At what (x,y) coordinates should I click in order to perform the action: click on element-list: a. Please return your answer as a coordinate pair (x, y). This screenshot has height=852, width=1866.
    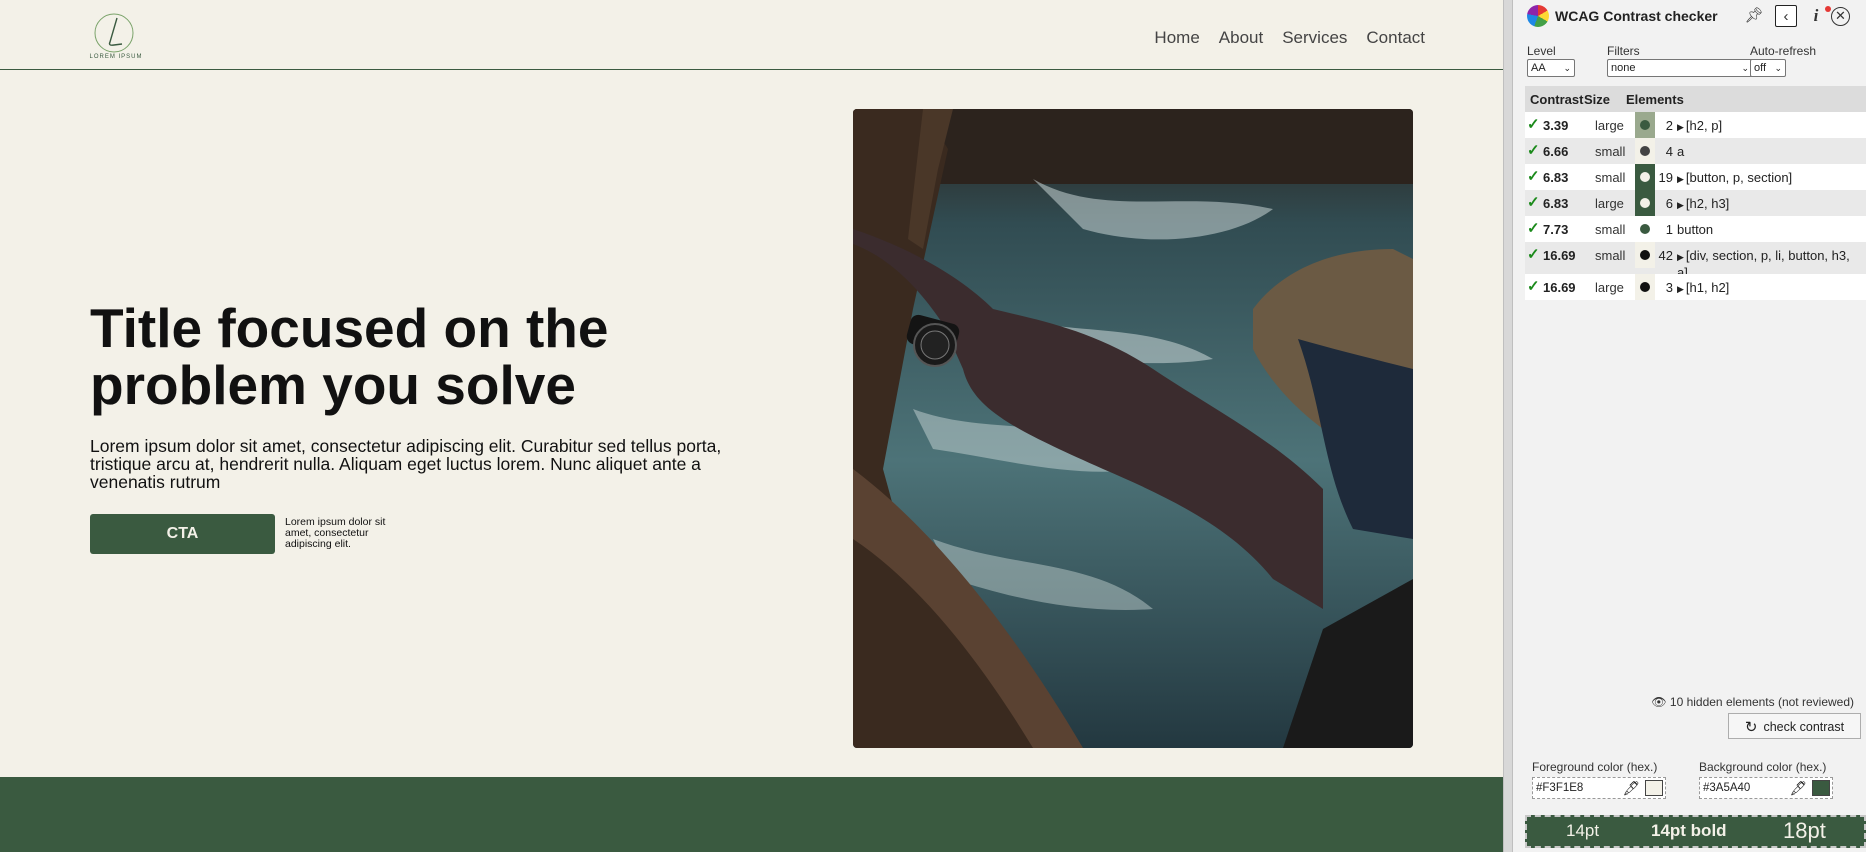
    Looking at the image, I should click on (1770, 151).